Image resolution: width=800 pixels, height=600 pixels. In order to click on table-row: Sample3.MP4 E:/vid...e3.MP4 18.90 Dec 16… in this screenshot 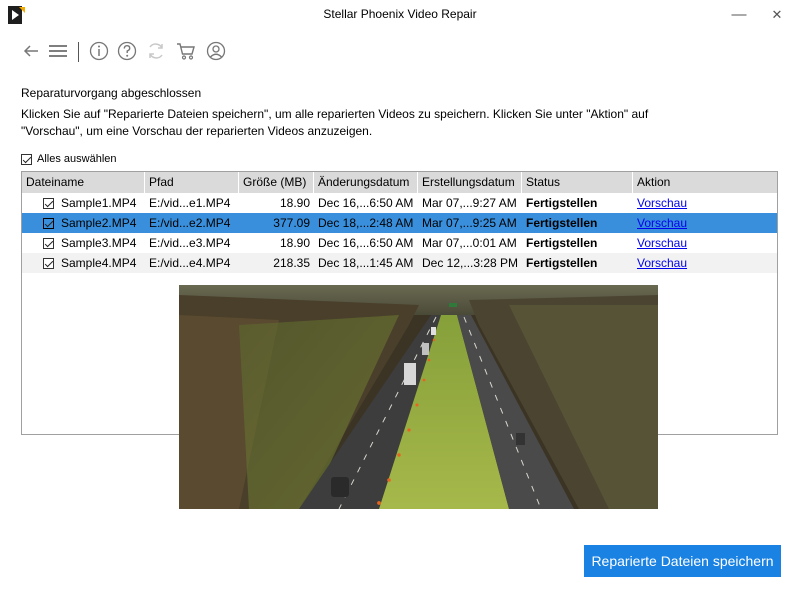, I will do `click(399, 243)`.